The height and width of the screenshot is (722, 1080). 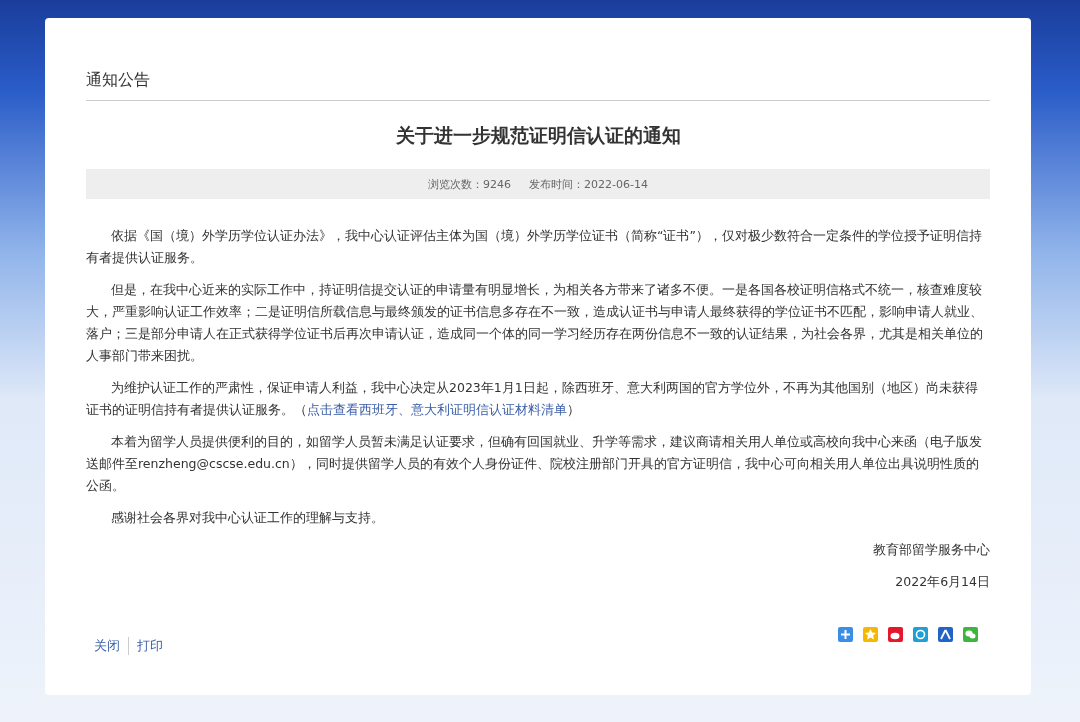 I want to click on paragraph: 依据《国（境）外学历学位认证办法》，我中心认证评估主体为国（境）外学历学位证书（简称“证书”），仅对极少数符合一定条件的学位授予证明信持有者提供认证服务。, so click(x=534, y=247).